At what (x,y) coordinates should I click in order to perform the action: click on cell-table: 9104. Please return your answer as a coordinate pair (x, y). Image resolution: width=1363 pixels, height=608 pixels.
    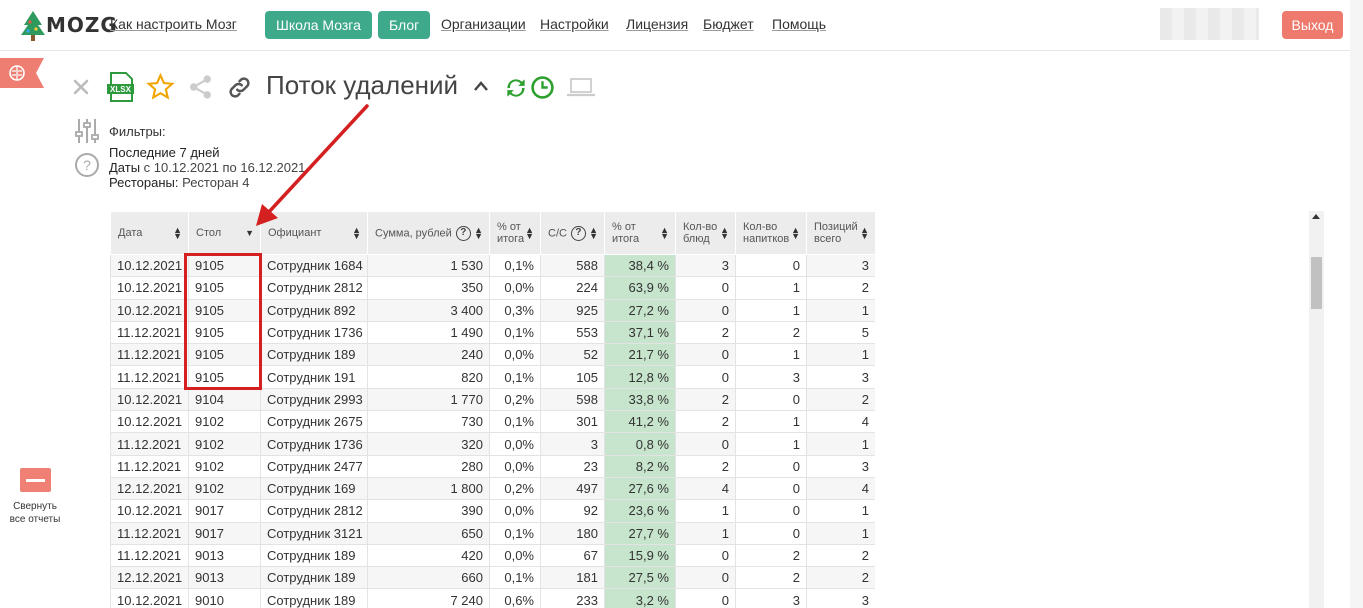
    Looking at the image, I should click on (224, 399).